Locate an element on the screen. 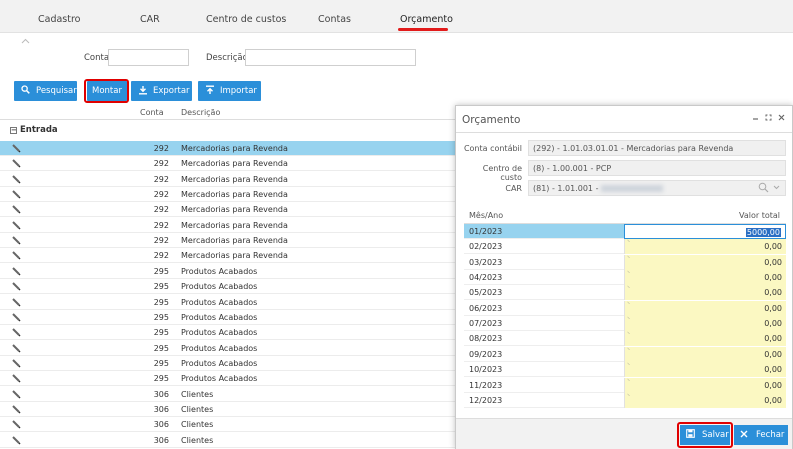 The image size is (793, 449). budget-row: 10/2023 ⸌ 0,00 is located at coordinates (625, 370).